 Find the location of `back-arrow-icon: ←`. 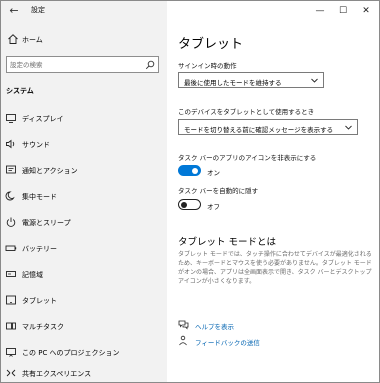

back-arrow-icon: ← is located at coordinates (14, 11).